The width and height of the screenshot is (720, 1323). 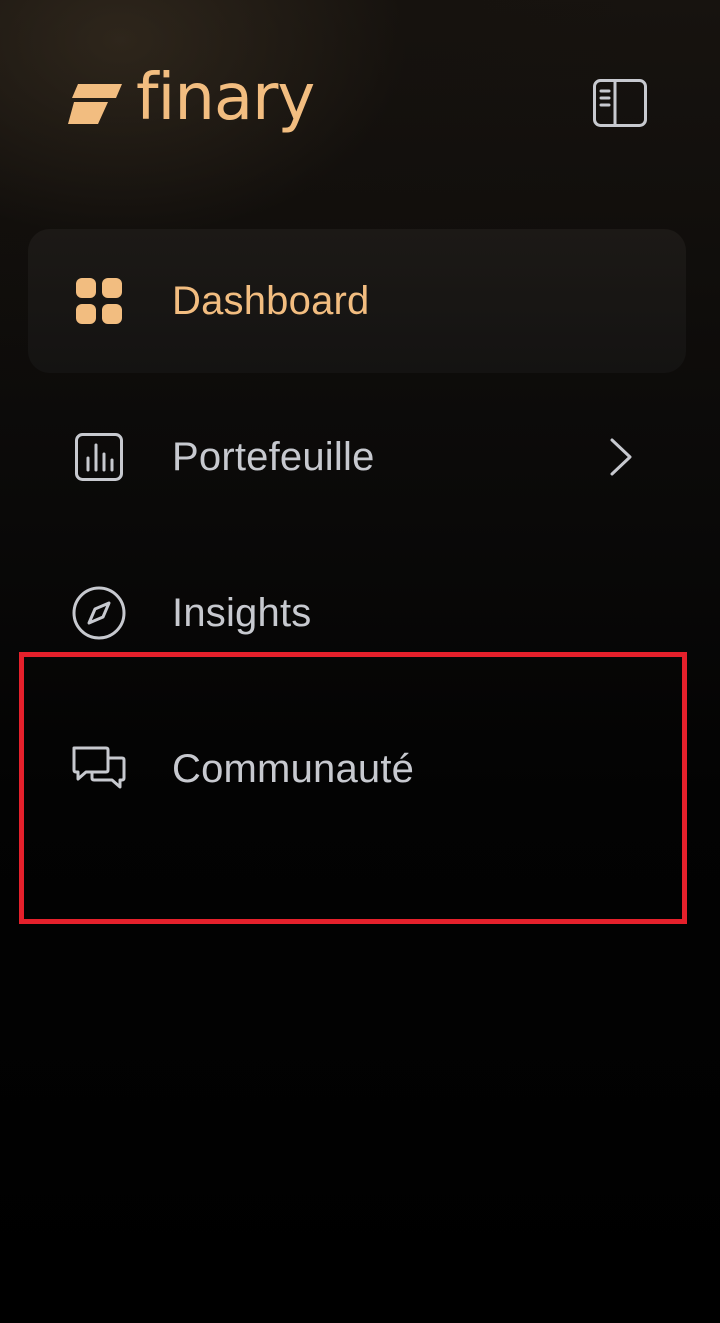 What do you see at coordinates (293, 768) in the screenshot?
I see `nav-label-communaute: Communauté` at bounding box center [293, 768].